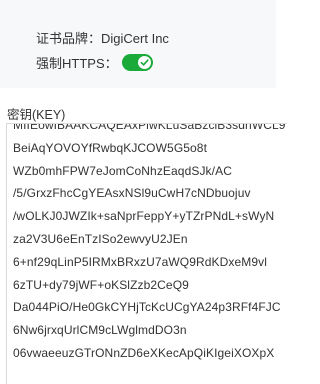 This screenshot has width=320, height=384. I want to click on key-line: MIIEowIBAAKCAQEAxPiwKLuSaBzclB3sdhWCL9, so click(149, 127).